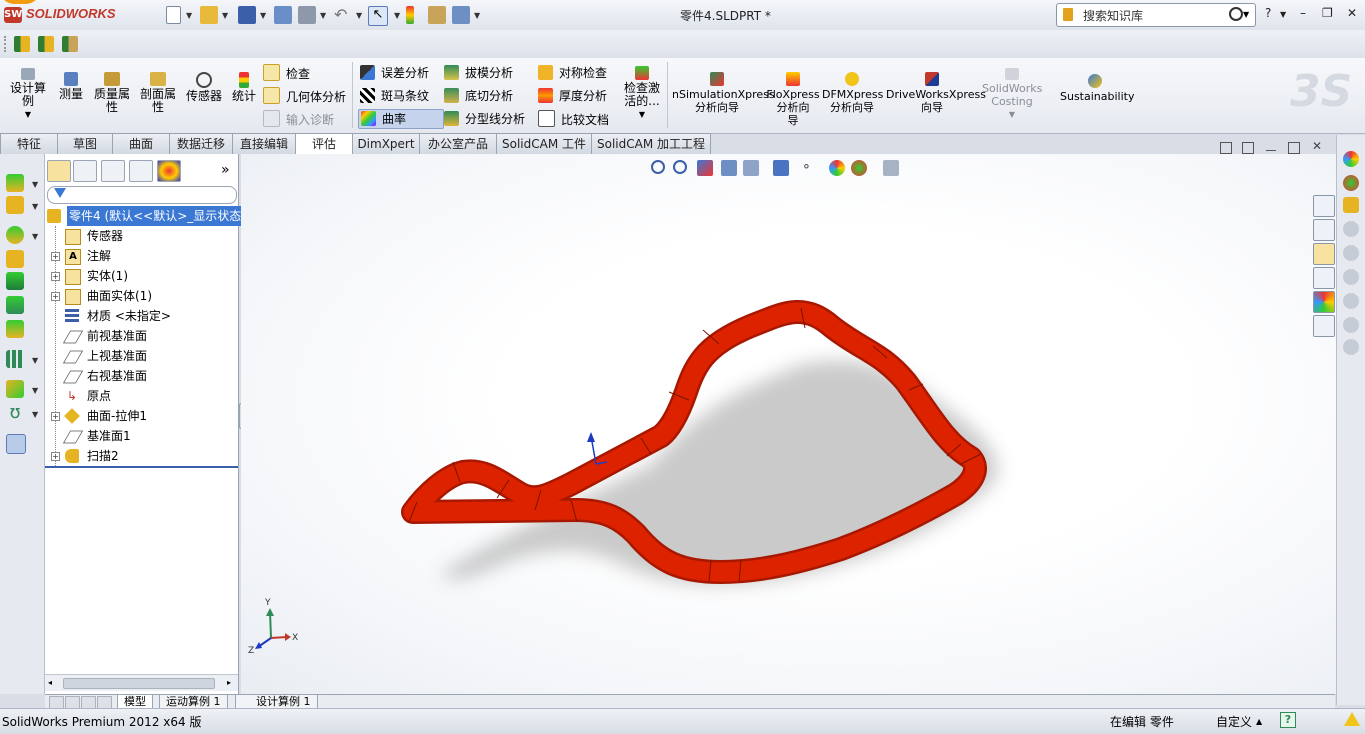 The height and width of the screenshot is (734, 1365). What do you see at coordinates (139, 683) in the screenshot?
I see `scroll-thumb` at bounding box center [139, 683].